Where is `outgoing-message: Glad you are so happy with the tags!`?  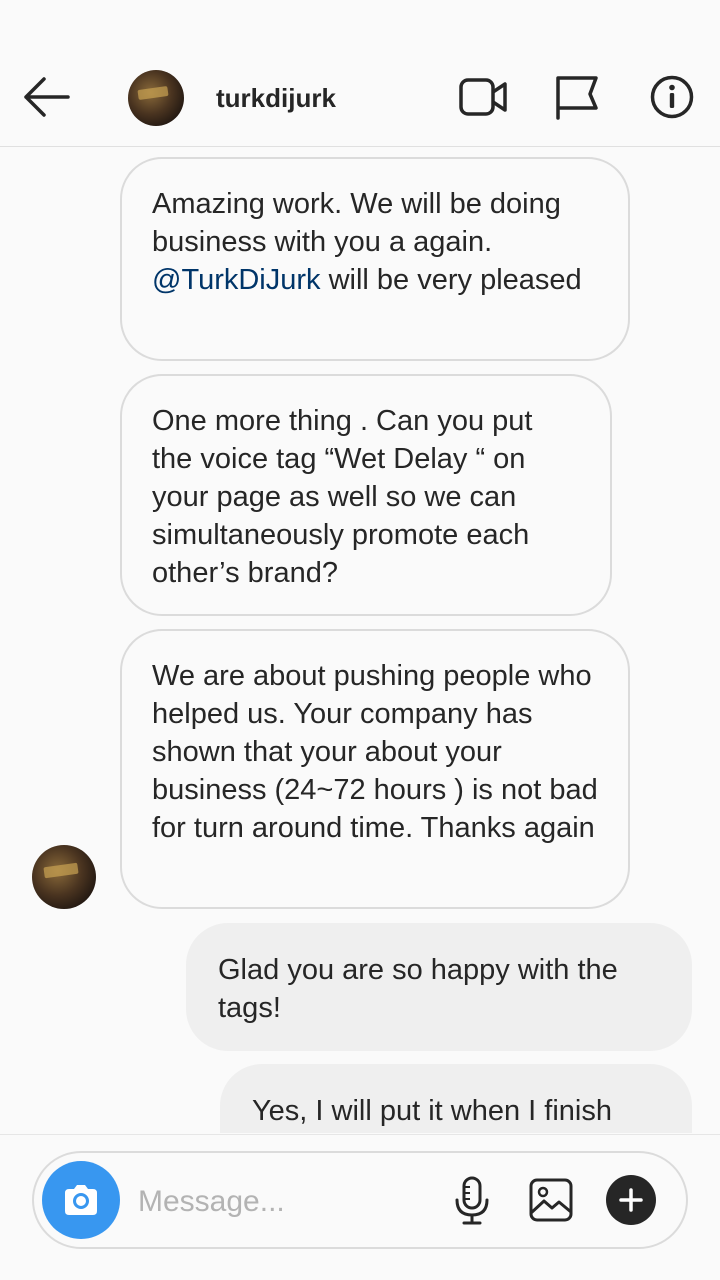
outgoing-message: Glad you are so happy with the tags! is located at coordinates (439, 987).